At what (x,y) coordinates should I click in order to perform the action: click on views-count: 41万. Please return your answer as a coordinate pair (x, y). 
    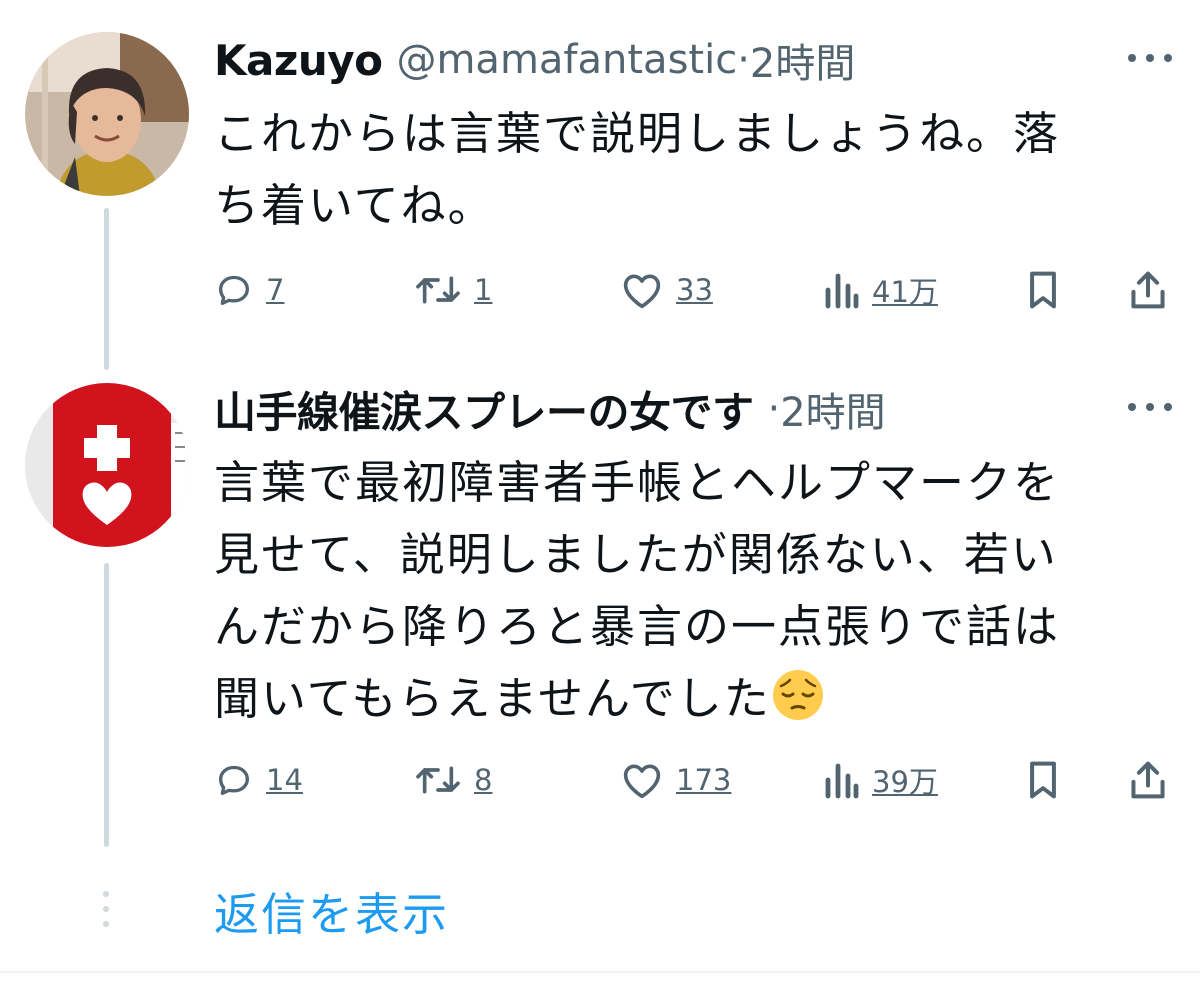
    Looking at the image, I should click on (905, 292).